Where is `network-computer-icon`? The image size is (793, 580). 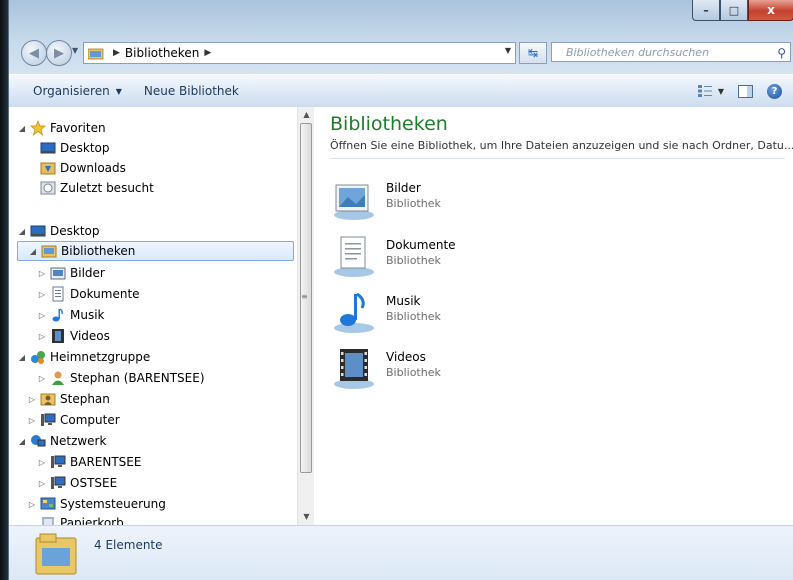
network-computer-icon is located at coordinates (58, 461).